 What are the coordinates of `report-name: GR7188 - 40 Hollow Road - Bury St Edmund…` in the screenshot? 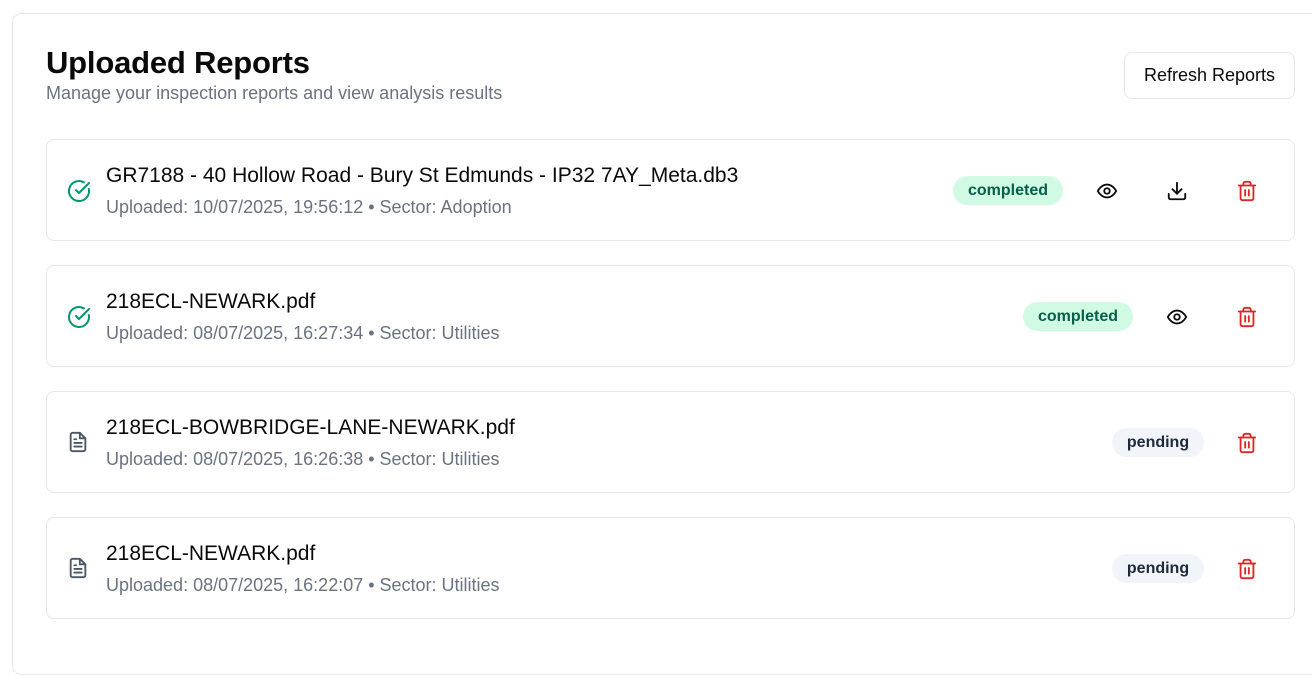 It's located at (422, 175).